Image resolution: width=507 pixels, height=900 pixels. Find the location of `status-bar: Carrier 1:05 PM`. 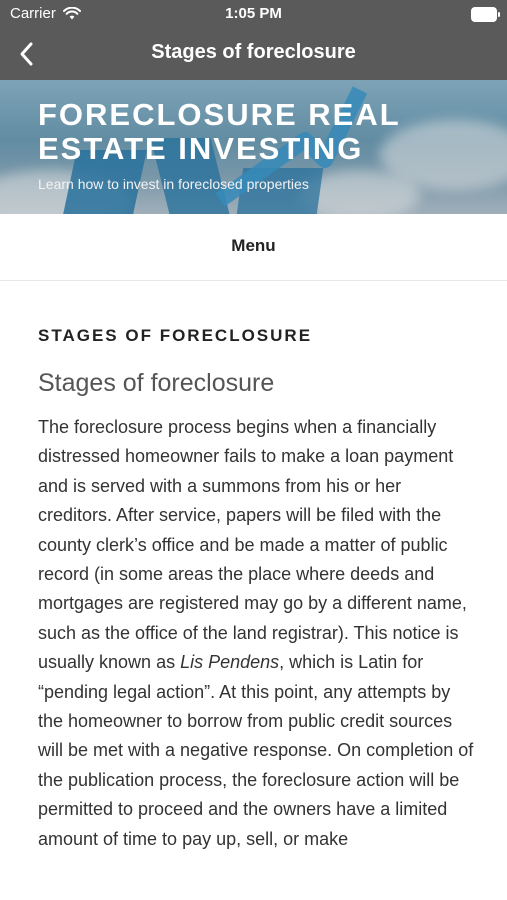

status-bar: Carrier 1:05 PM is located at coordinates (253, 14).